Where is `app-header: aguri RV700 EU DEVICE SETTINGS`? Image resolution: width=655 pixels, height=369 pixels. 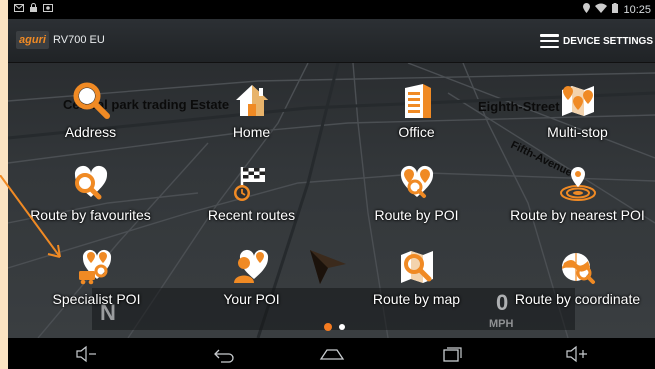 app-header: aguri RV700 EU DEVICE SETTINGS is located at coordinates (331, 41).